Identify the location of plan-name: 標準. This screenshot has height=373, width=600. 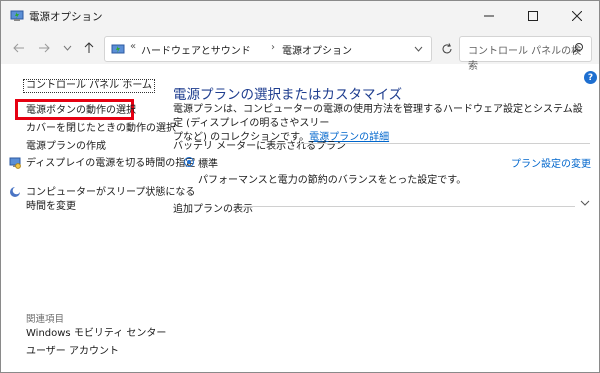
(208, 162).